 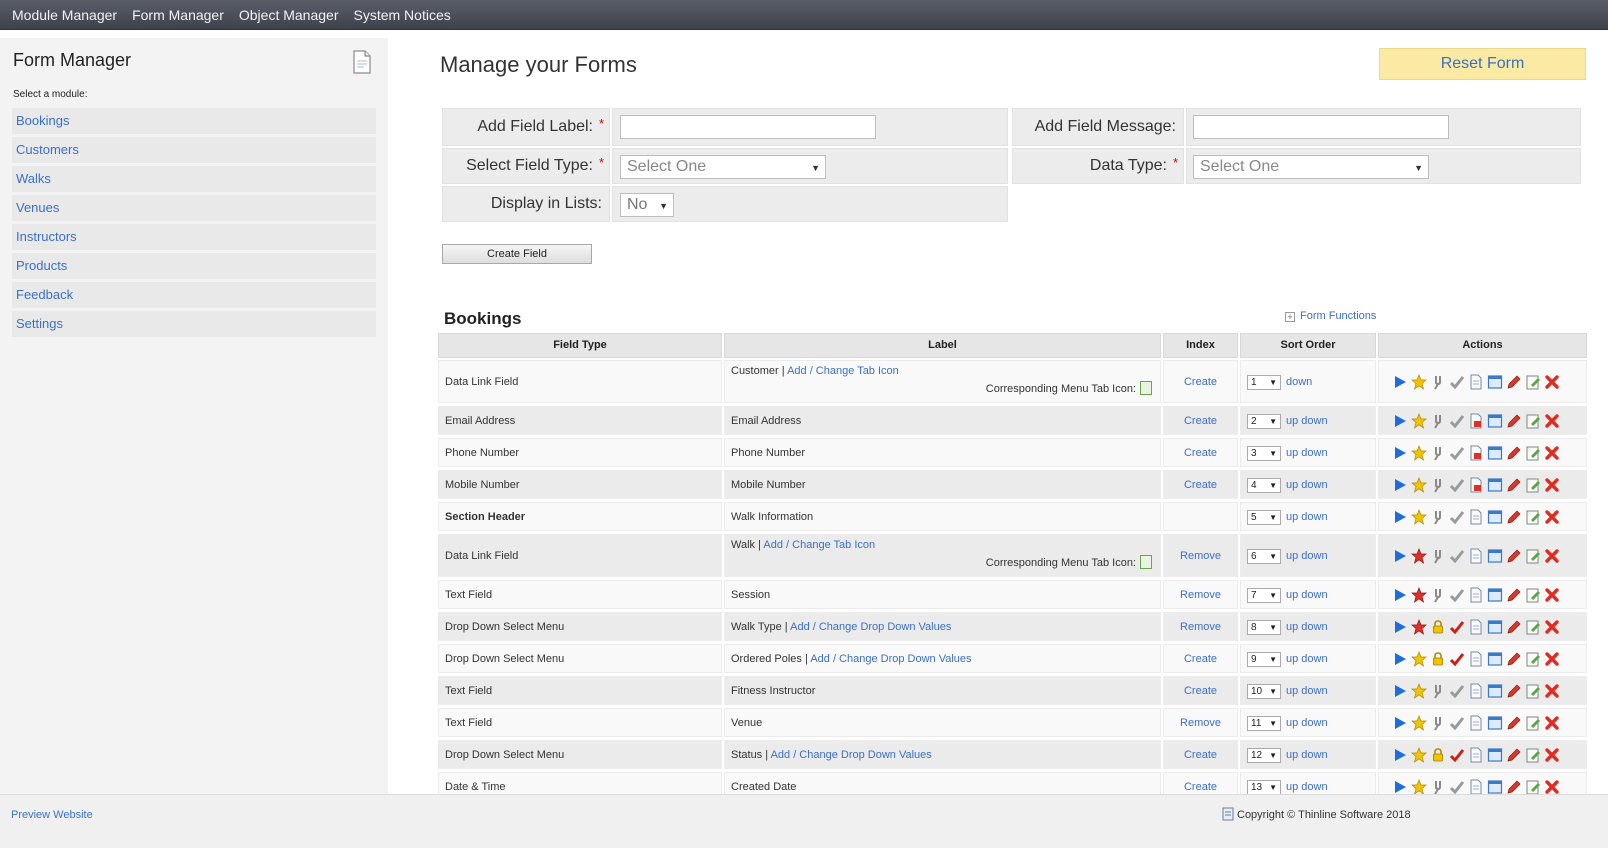 What do you see at coordinates (1264, 691) in the screenshot?
I see `sort-order-select: 10 ▼` at bounding box center [1264, 691].